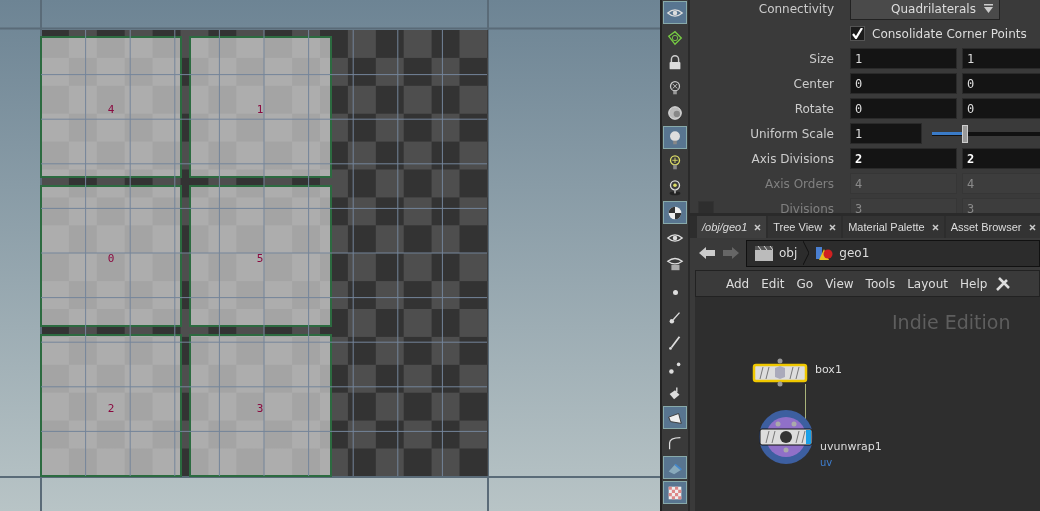 Image resolution: width=1040 pixels, height=511 pixels. What do you see at coordinates (791, 133) in the screenshot?
I see `parameter-label: Uniform Scale` at bounding box center [791, 133].